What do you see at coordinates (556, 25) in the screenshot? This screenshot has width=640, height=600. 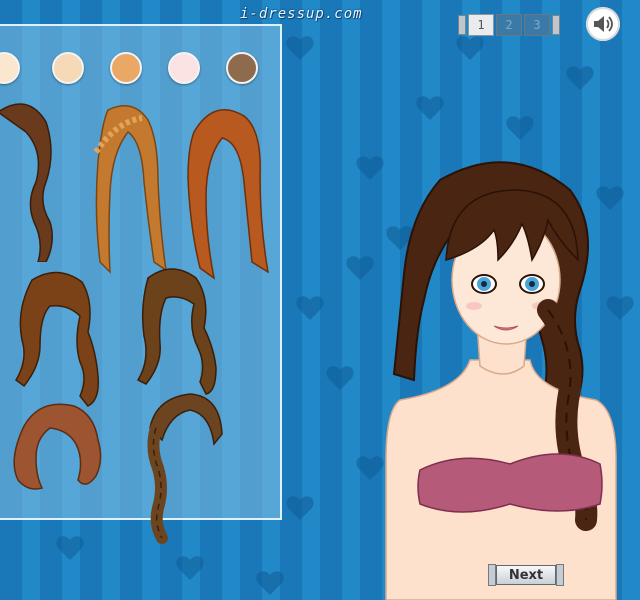 I see `pager-right-cap` at bounding box center [556, 25].